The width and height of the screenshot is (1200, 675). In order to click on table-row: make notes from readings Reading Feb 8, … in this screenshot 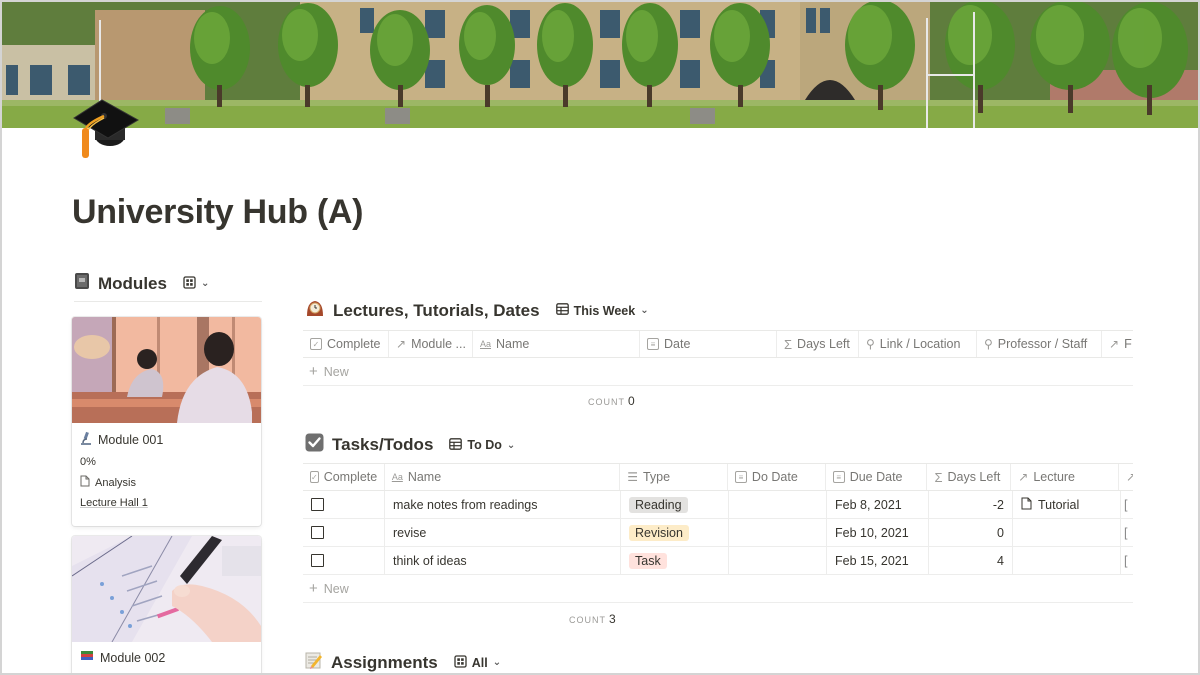, I will do `click(718, 505)`.